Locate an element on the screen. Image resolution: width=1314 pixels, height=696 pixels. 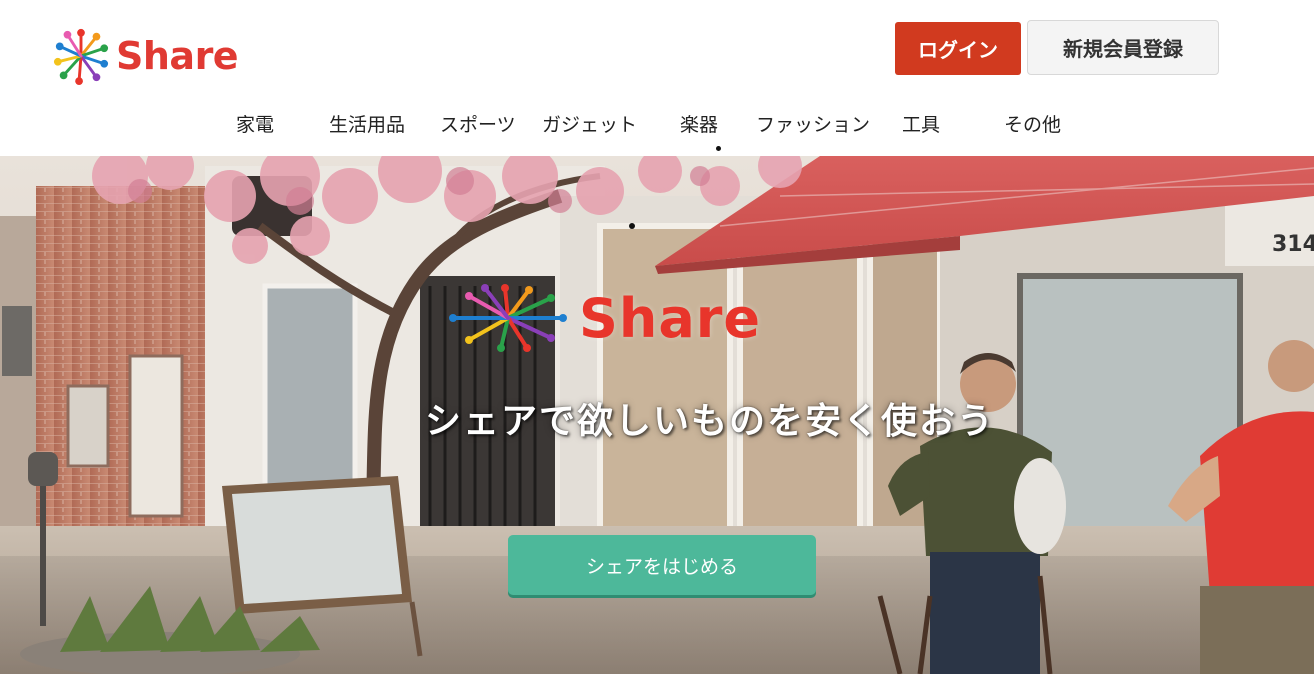
hero-tagline: シェアで欲しいものを安く使おう is located at coordinates (709, 421).